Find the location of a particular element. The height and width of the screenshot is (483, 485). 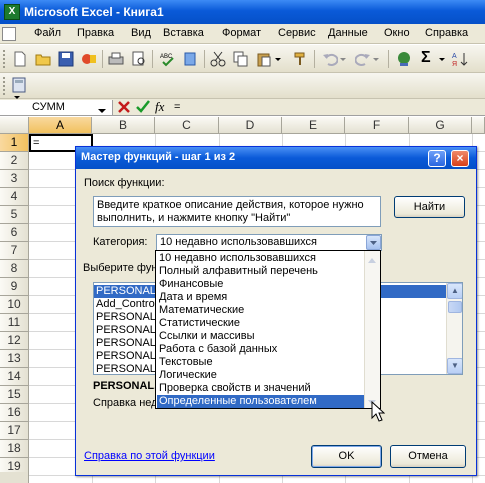

format-painter-icon is located at coordinates (300, 59).